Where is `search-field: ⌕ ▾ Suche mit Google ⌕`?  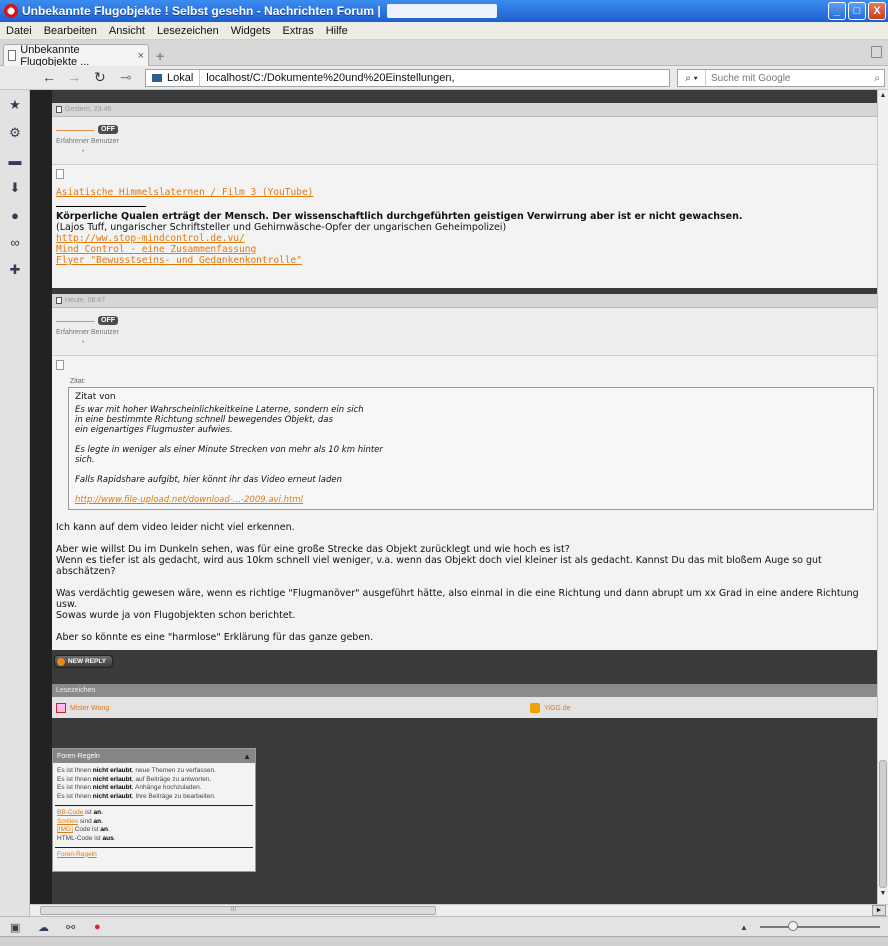
search-field: ⌕ ▾ Suche mit Google ⌕ is located at coordinates (781, 78).